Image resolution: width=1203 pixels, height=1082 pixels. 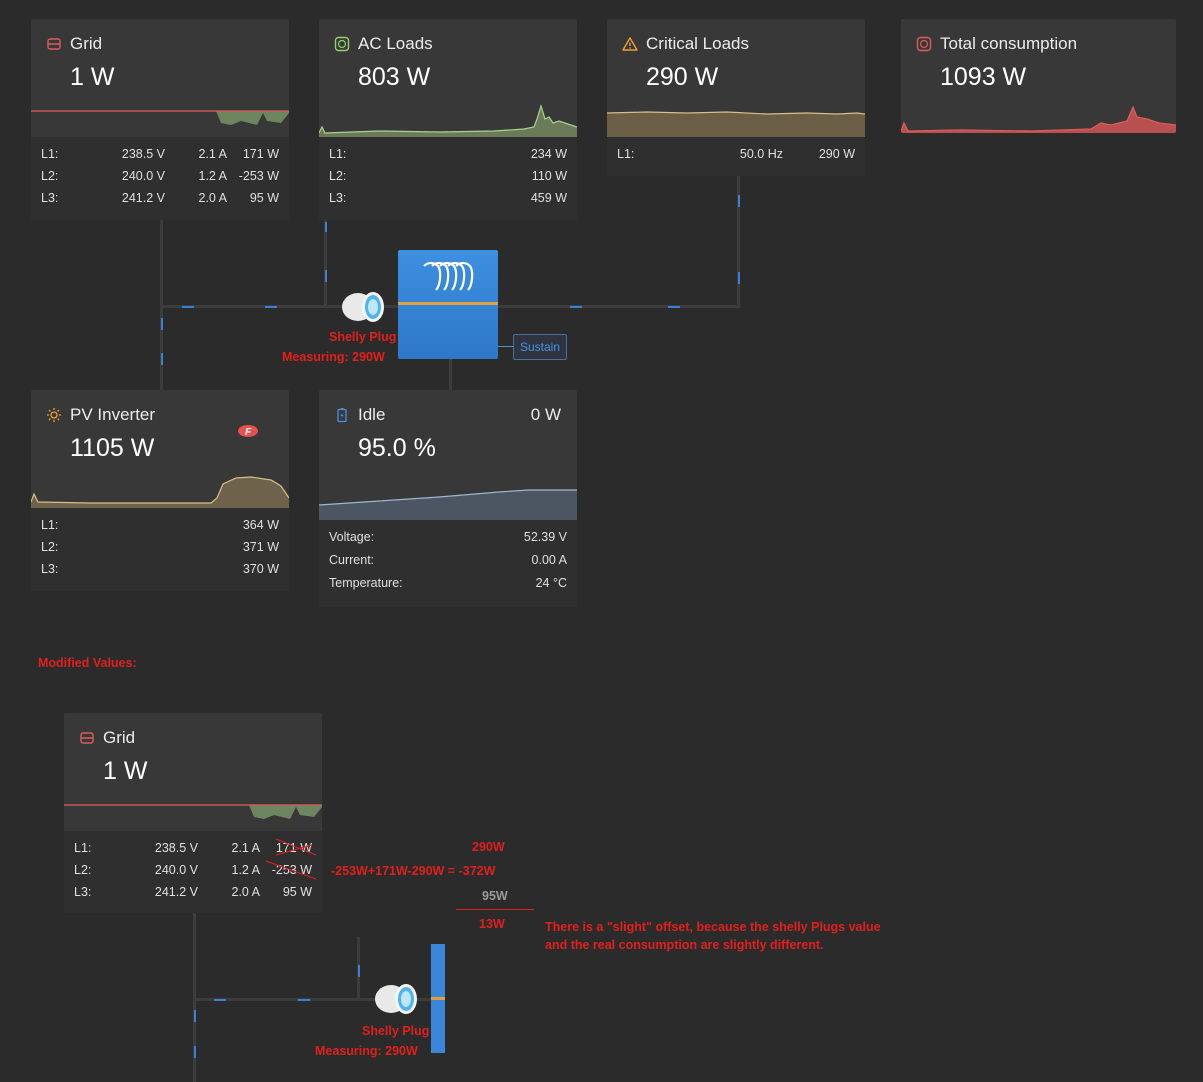 What do you see at coordinates (448, 537) in the screenshot?
I see `battery-row-voltage: Voltage: 52.39 V` at bounding box center [448, 537].